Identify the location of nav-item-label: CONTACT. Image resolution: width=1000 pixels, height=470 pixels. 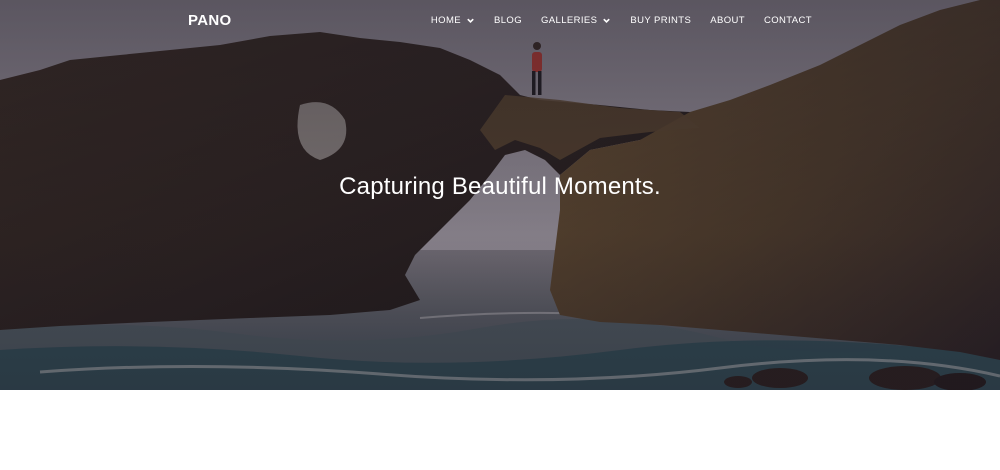
(787, 20).